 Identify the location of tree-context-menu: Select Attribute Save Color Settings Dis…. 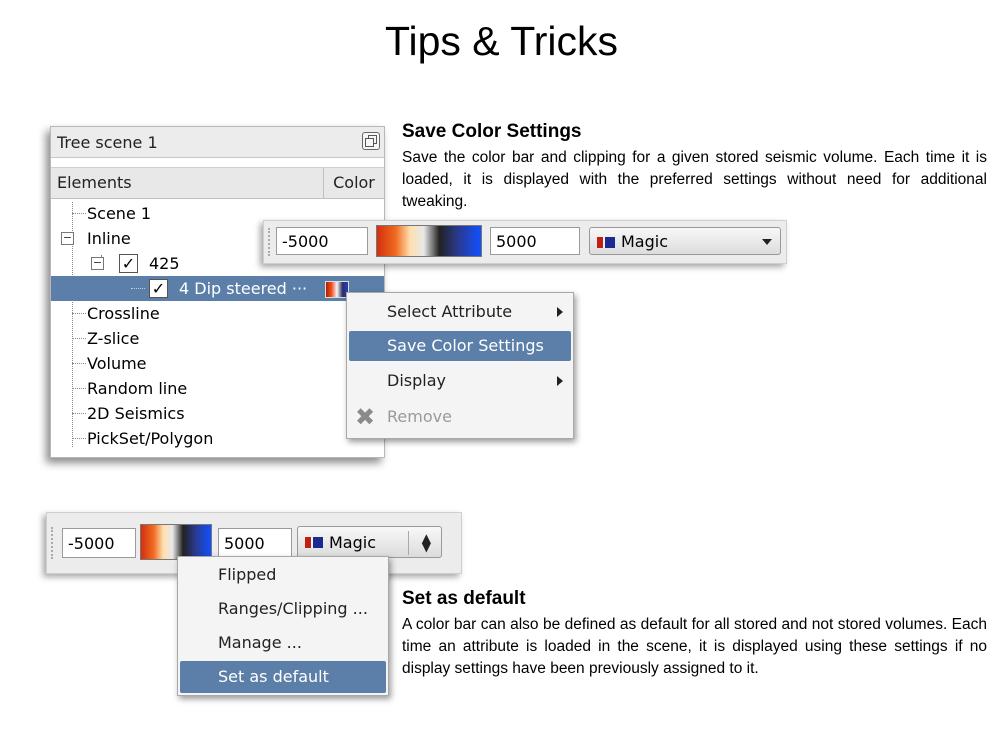
(460, 365).